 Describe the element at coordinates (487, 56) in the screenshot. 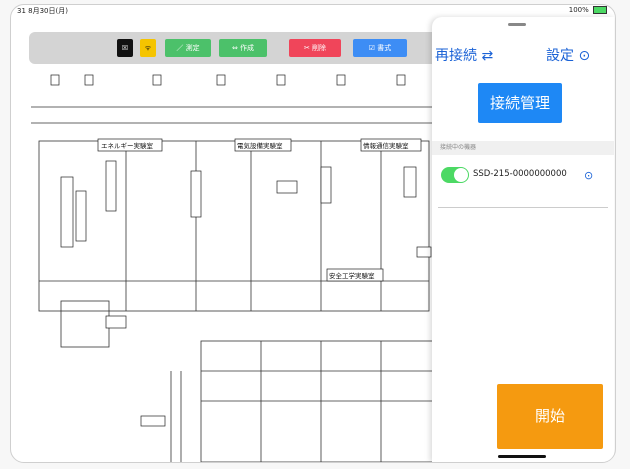

I see `refresh-icon: ⇄` at that location.